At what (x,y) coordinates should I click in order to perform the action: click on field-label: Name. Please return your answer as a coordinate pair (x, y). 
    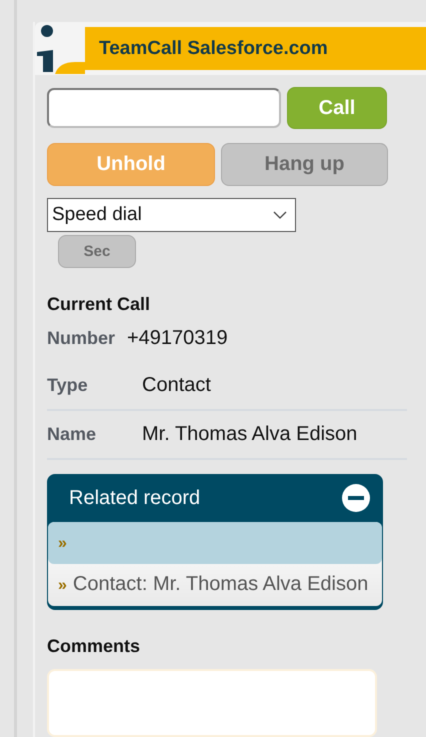
    Looking at the image, I should click on (72, 434).